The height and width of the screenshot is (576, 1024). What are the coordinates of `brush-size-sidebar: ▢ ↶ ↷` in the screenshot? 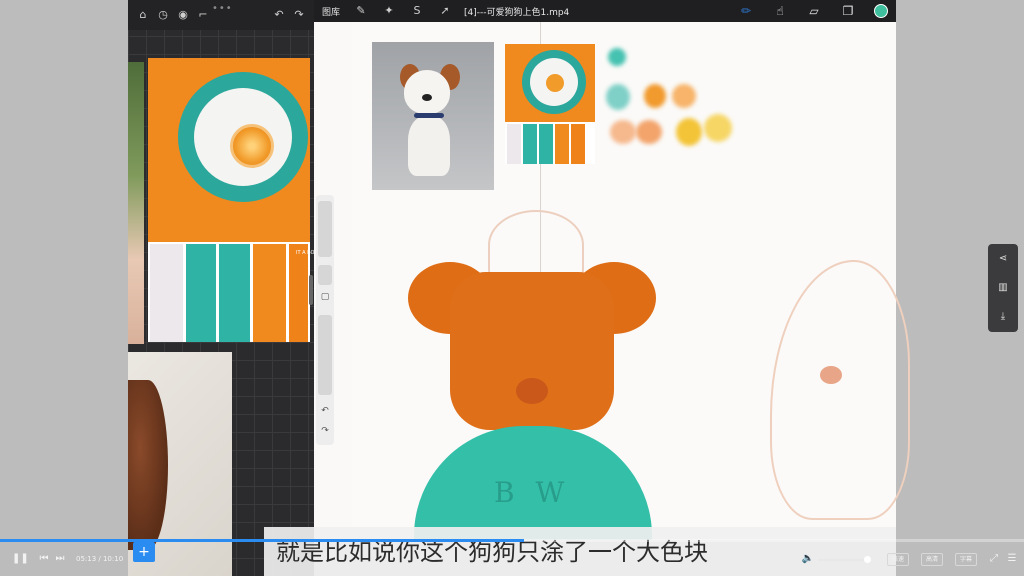 It's located at (325, 320).